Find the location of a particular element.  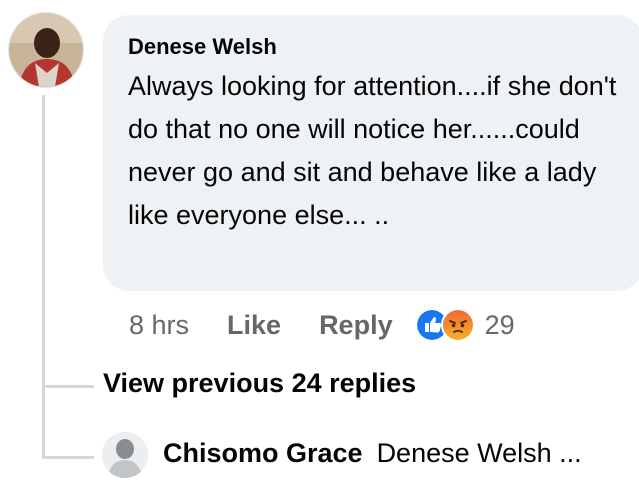

commenter-avatar is located at coordinates (46, 50).